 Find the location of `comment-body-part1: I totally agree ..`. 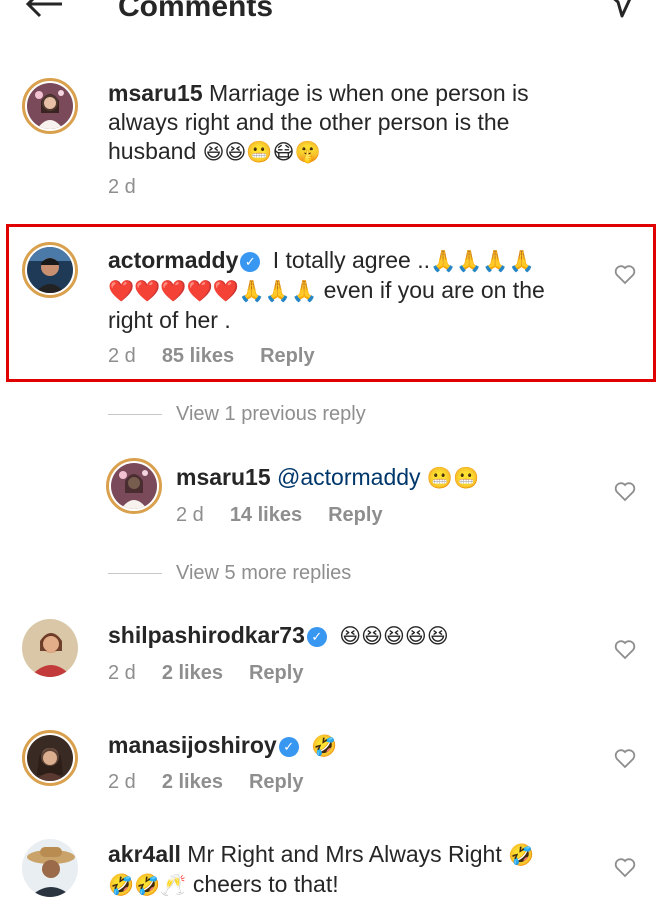

comment-body-part1: I totally agree .. is located at coordinates (351, 260).